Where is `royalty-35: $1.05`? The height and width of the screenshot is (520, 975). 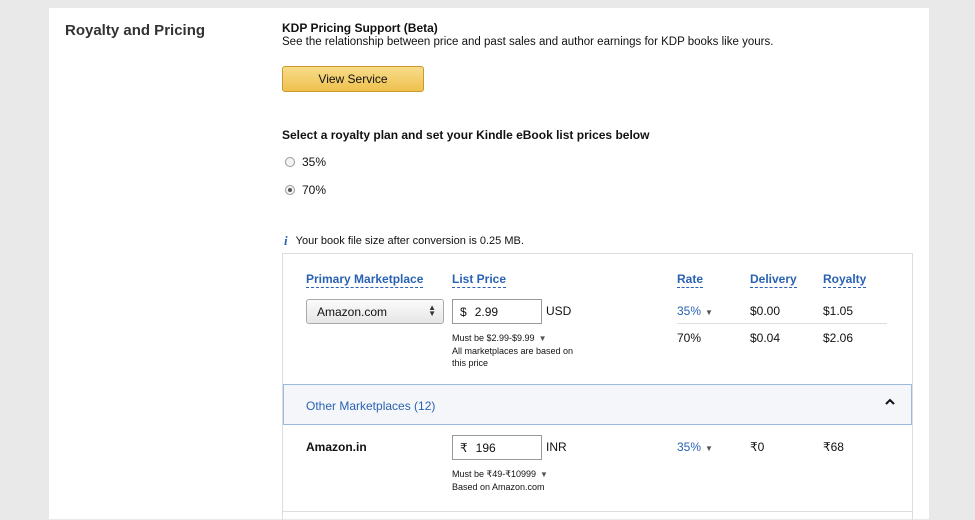 royalty-35: $1.05 is located at coordinates (838, 311).